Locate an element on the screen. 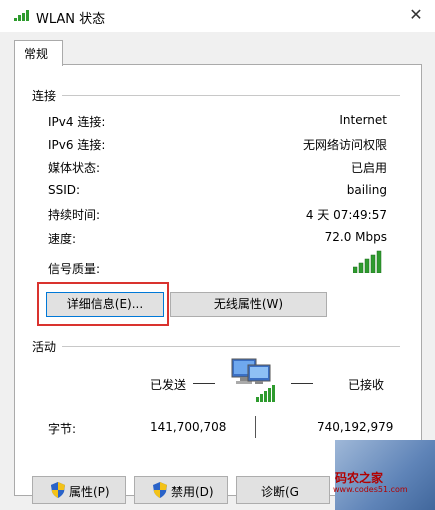  tab-general-label: 常规 is located at coordinates (36, 54).